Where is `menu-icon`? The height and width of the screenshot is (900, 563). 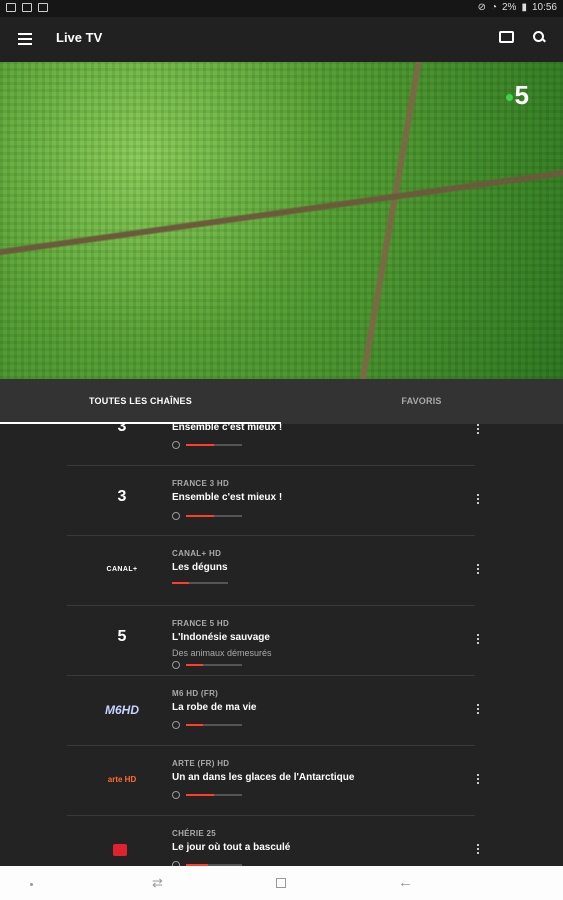
menu-icon is located at coordinates (25, 39).